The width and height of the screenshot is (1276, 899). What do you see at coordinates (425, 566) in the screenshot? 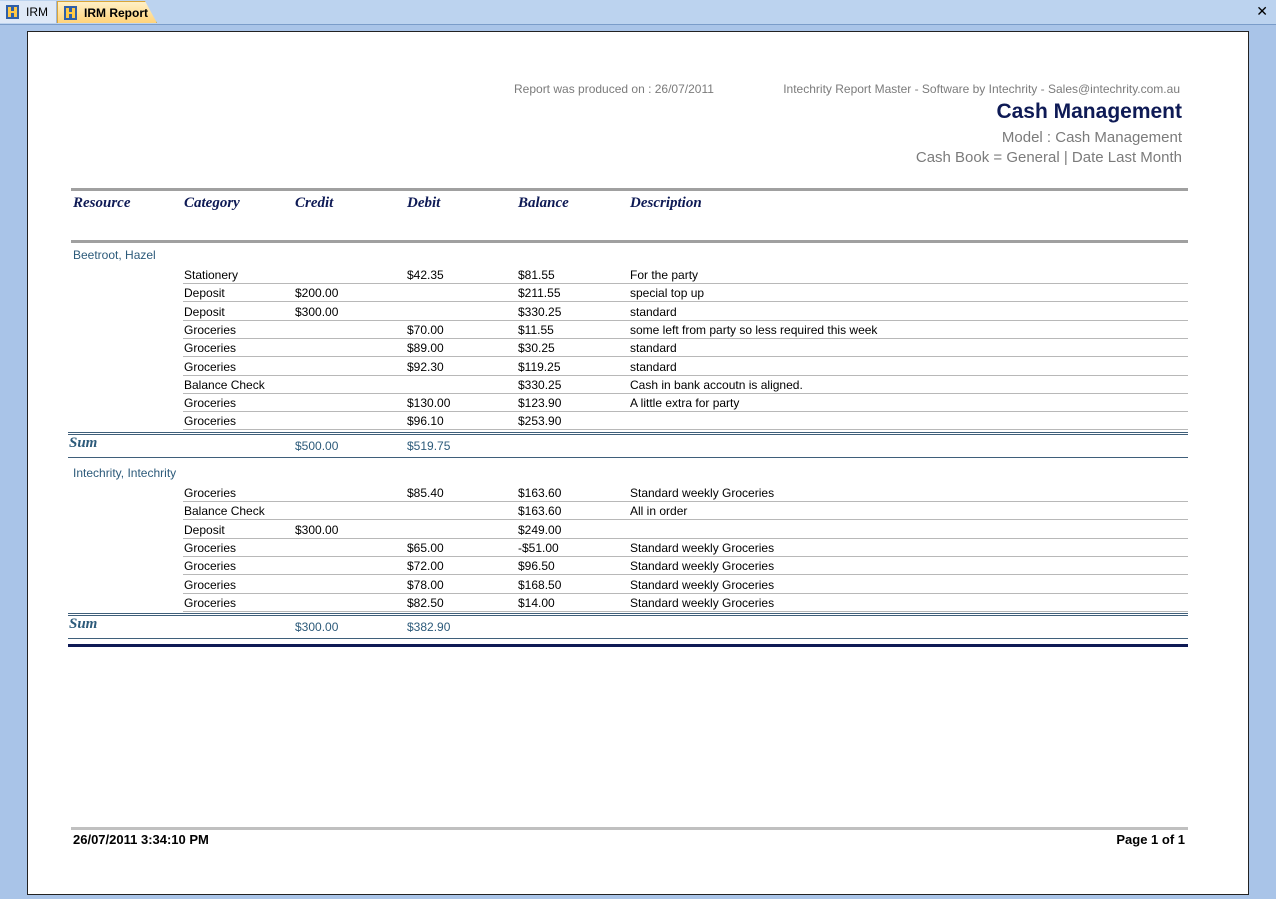
I see `cell-debit: $72.00` at bounding box center [425, 566].